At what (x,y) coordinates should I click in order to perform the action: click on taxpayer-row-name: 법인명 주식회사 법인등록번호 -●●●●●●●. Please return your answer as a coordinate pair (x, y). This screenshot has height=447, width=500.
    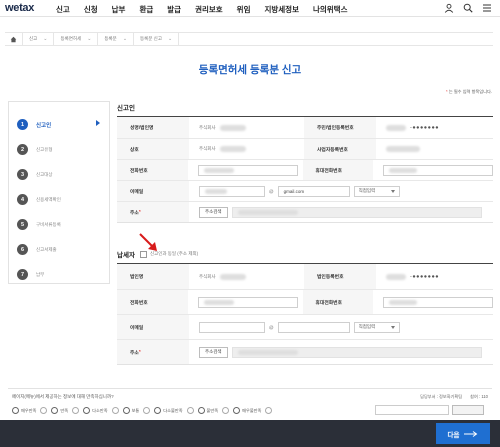
    Looking at the image, I should click on (305, 276).